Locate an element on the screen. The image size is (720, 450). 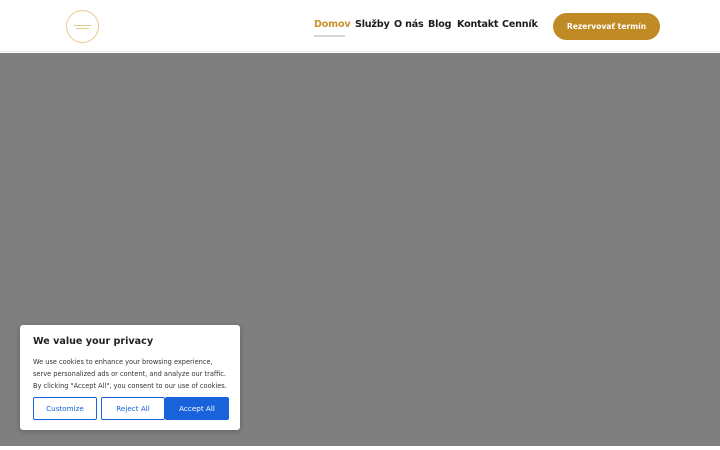
accept-all-button: Accept All is located at coordinates (197, 408).